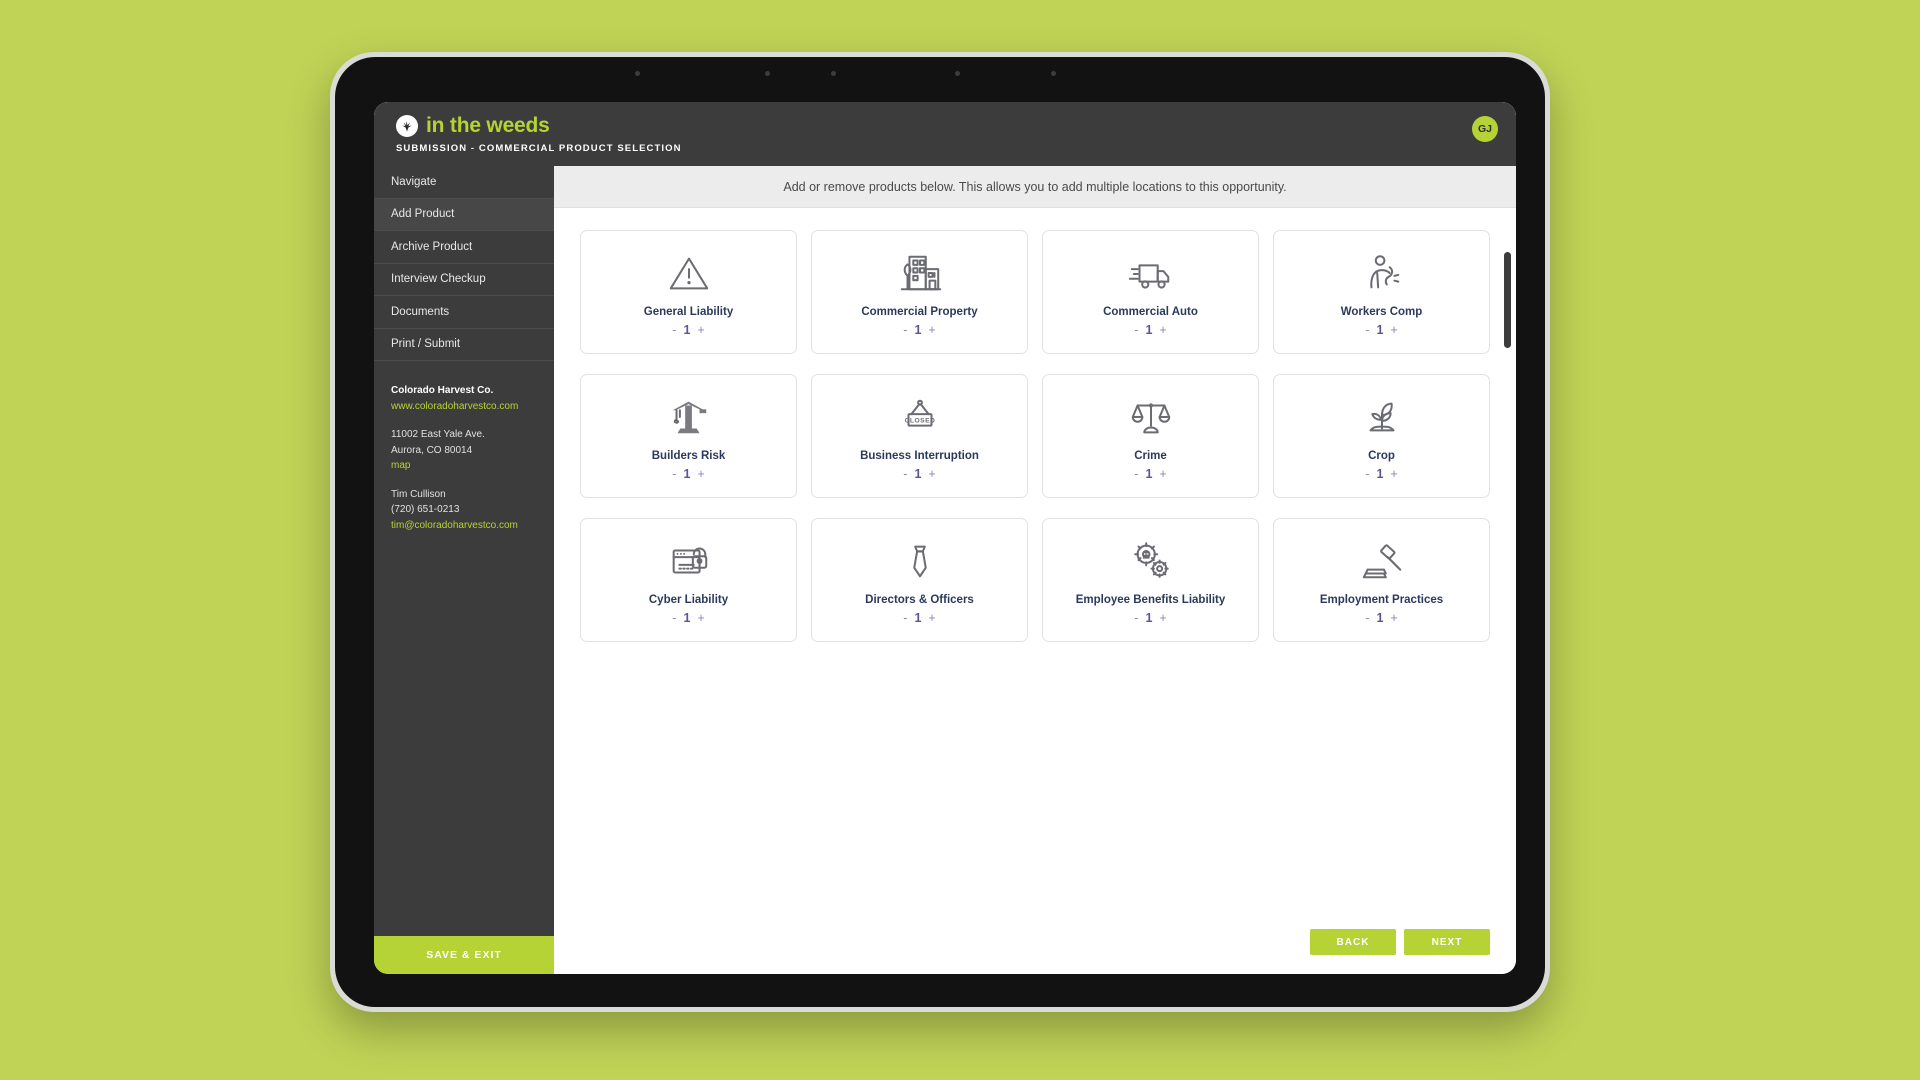 The image size is (1920, 1080). Describe the element at coordinates (464, 466) in the screenshot. I see `map-link: map` at that location.